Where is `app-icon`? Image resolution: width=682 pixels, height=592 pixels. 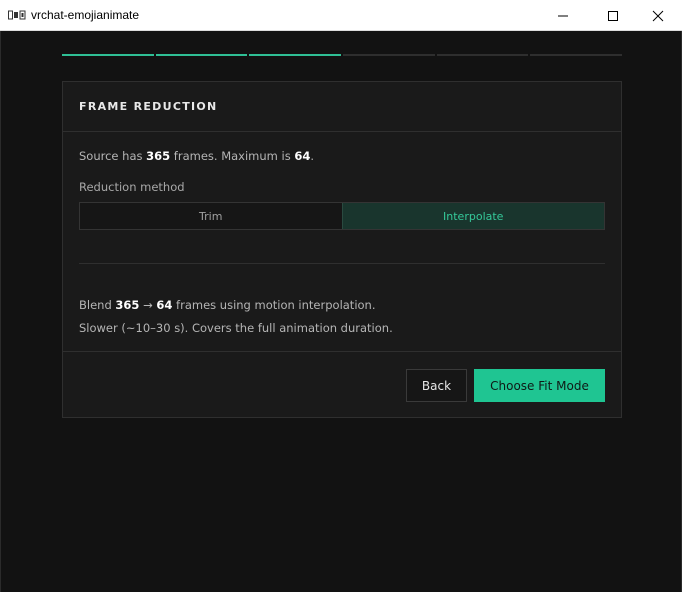
app-icon is located at coordinates (17, 15).